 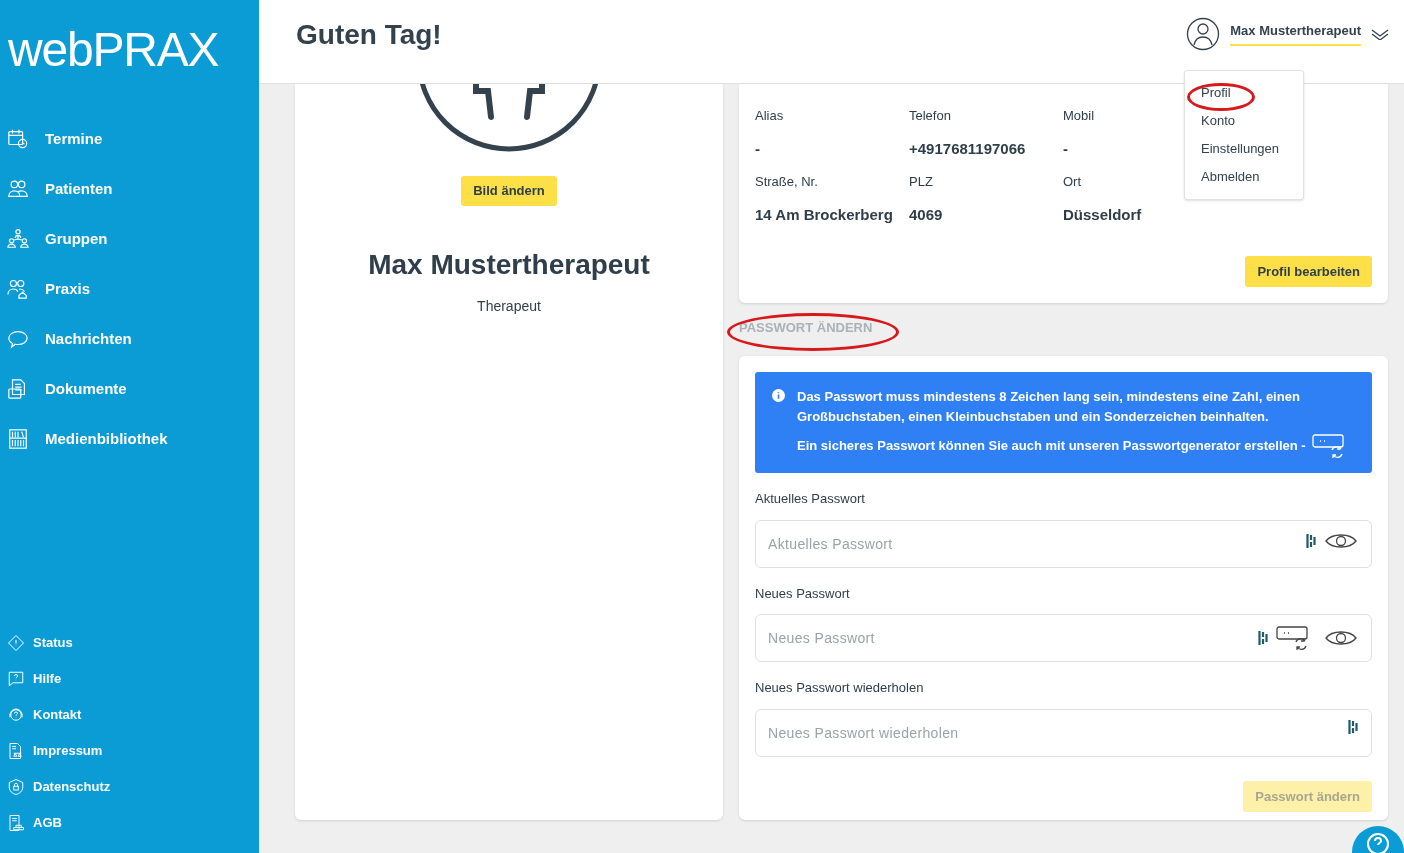 I want to click on menu-item: Konto, so click(x=1244, y=121).